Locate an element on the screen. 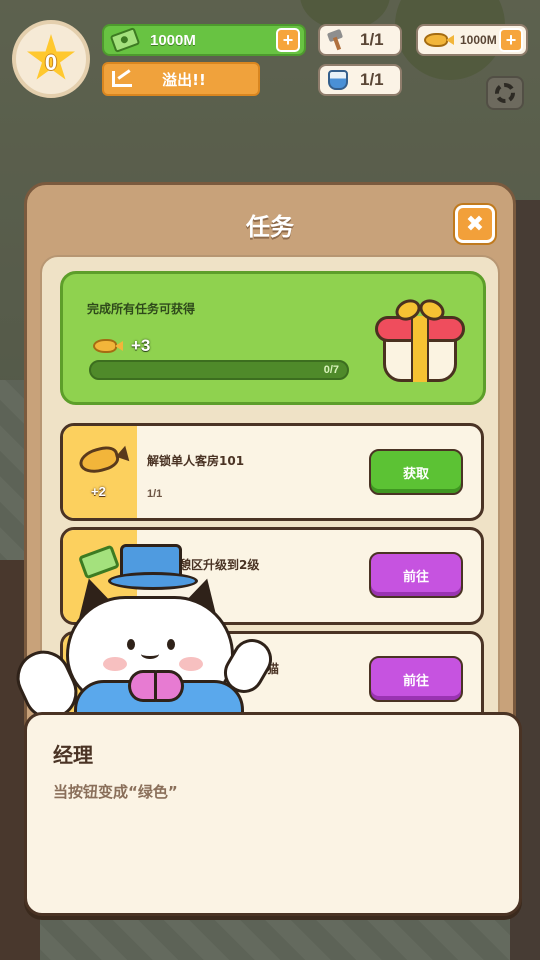 Image resolution: width=540 pixels, height=960 pixels. cash-icon is located at coordinates (125, 40).